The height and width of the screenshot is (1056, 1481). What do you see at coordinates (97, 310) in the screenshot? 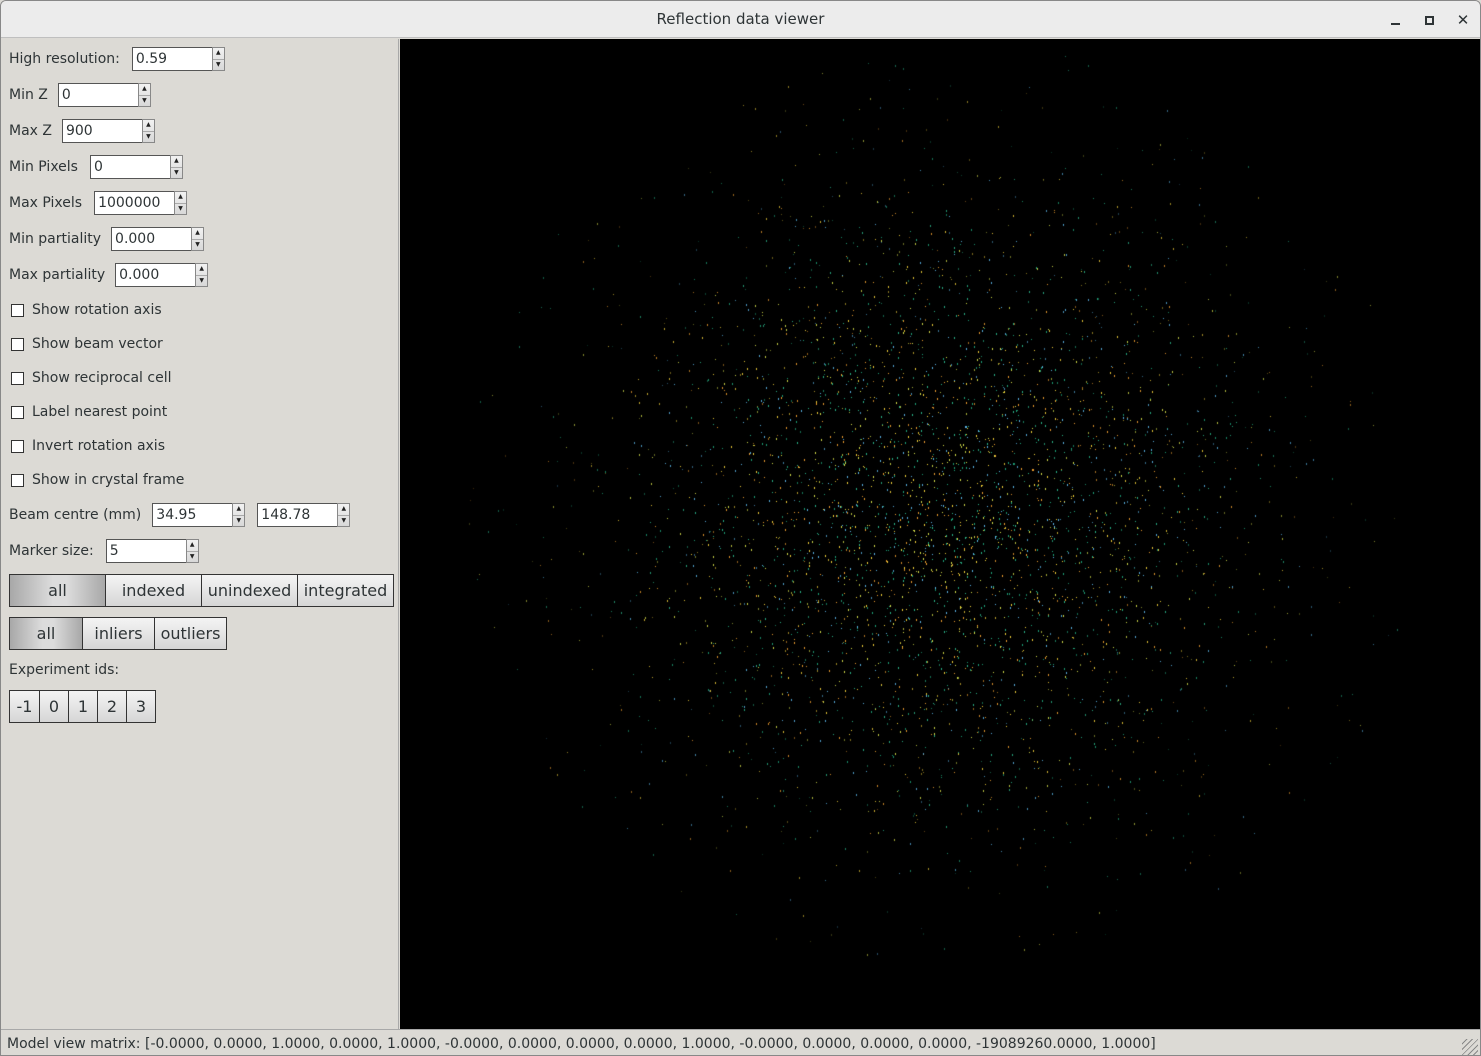
I see `checkbox-label: Show rotation axis` at bounding box center [97, 310].